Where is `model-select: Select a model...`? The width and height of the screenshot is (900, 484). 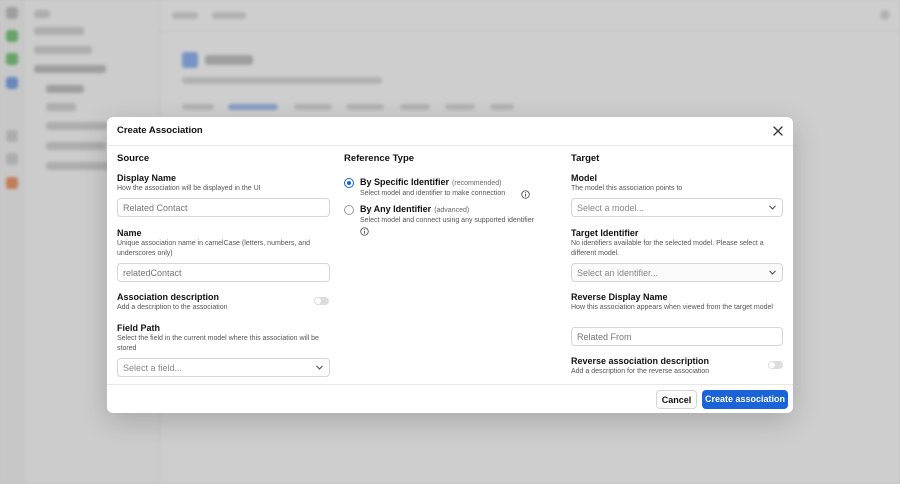
model-select: Select a model... is located at coordinates (677, 207).